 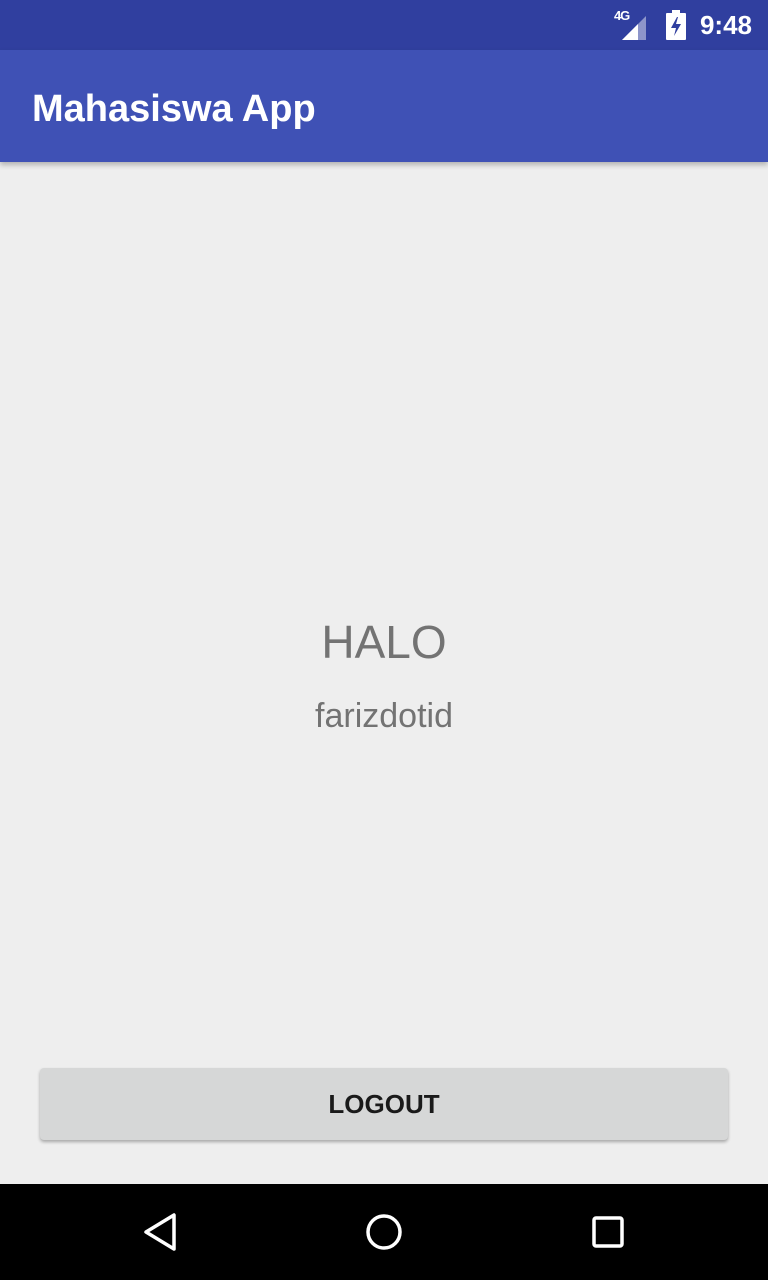 I want to click on app-bar: Mahasiswa App, so click(x=384, y=106).